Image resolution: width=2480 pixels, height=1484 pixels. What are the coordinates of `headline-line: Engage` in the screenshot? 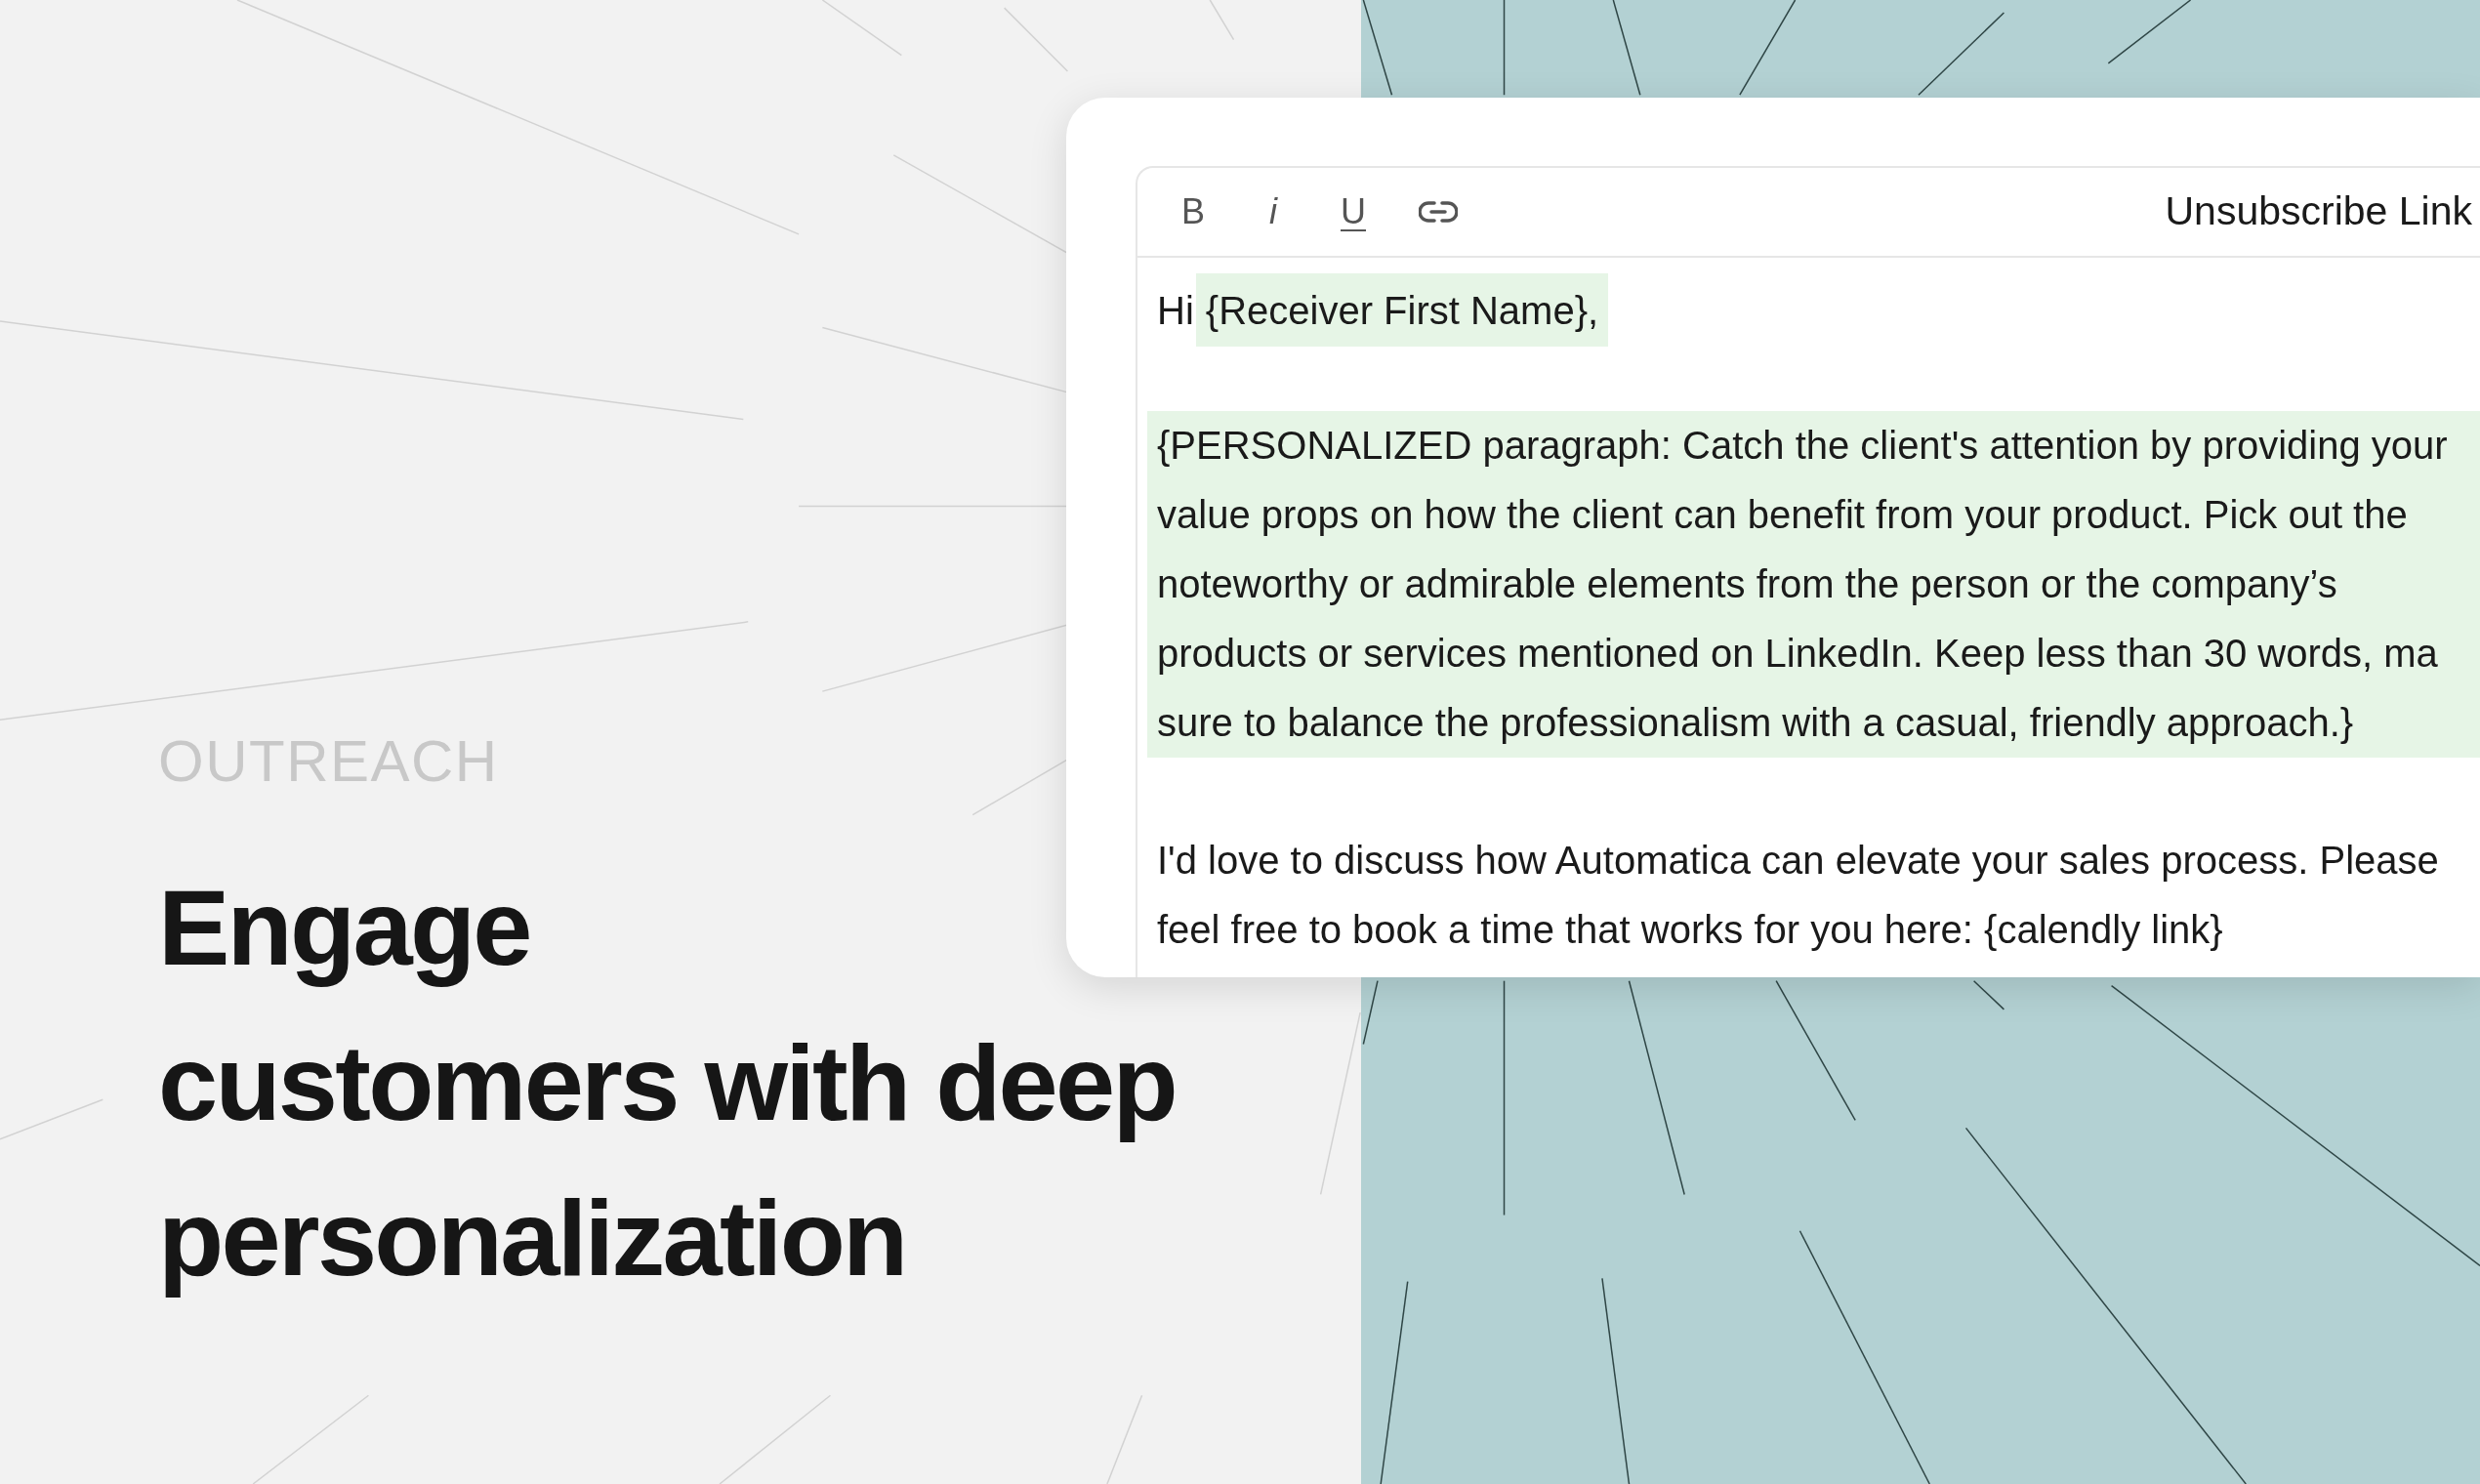 It's located at (344, 928).